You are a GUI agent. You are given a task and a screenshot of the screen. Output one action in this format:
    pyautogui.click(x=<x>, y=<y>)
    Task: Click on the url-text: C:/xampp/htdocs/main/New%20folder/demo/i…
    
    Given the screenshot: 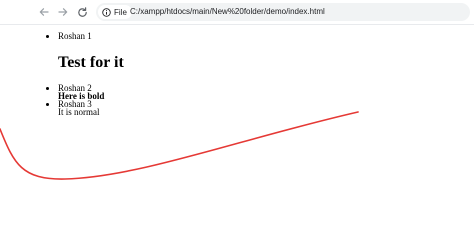 What is the action you would take?
    pyautogui.click(x=227, y=12)
    